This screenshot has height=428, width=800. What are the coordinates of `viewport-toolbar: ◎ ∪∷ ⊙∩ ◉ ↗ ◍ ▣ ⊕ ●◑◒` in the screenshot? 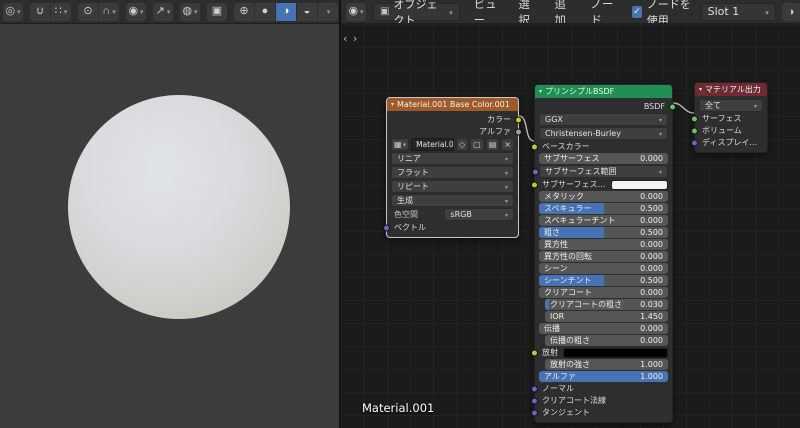 It's located at (171, 11).